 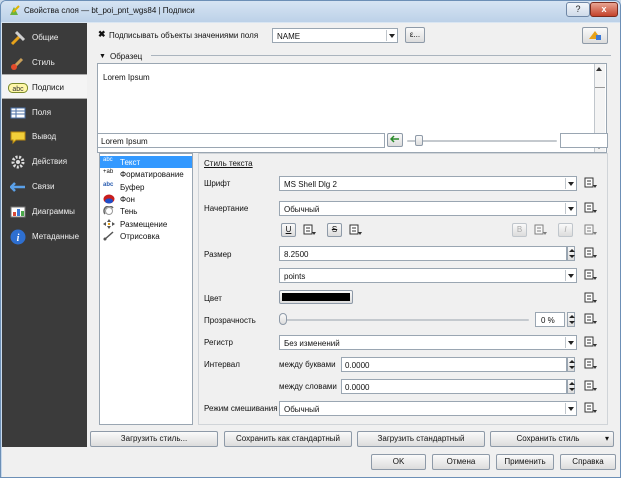 I want to click on underline-button: U, so click(x=288, y=230).